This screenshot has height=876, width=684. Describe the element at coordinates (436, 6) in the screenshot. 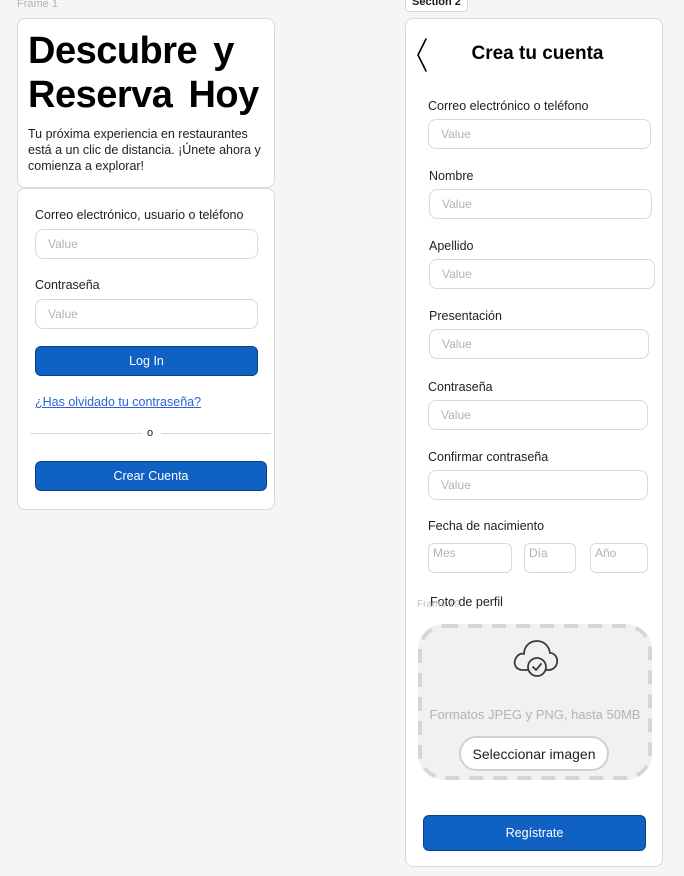

I see `section-2-label: Section 2` at that location.